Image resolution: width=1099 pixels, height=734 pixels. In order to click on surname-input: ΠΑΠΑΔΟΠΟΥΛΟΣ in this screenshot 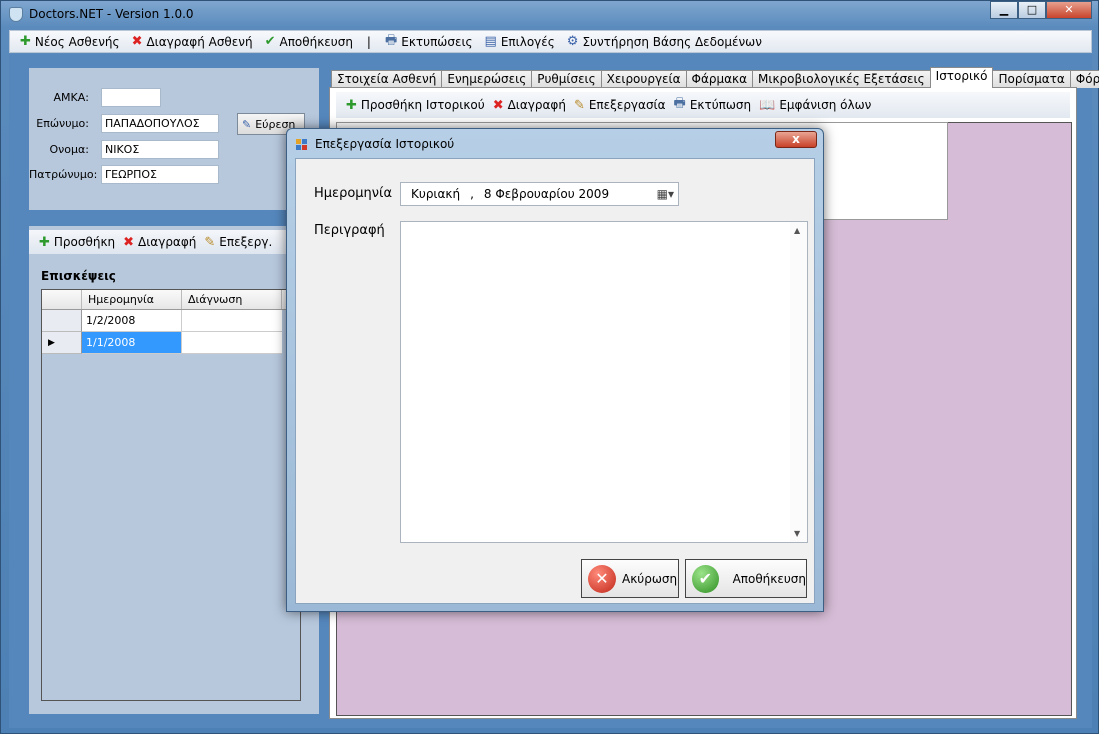, I will do `click(160, 123)`.